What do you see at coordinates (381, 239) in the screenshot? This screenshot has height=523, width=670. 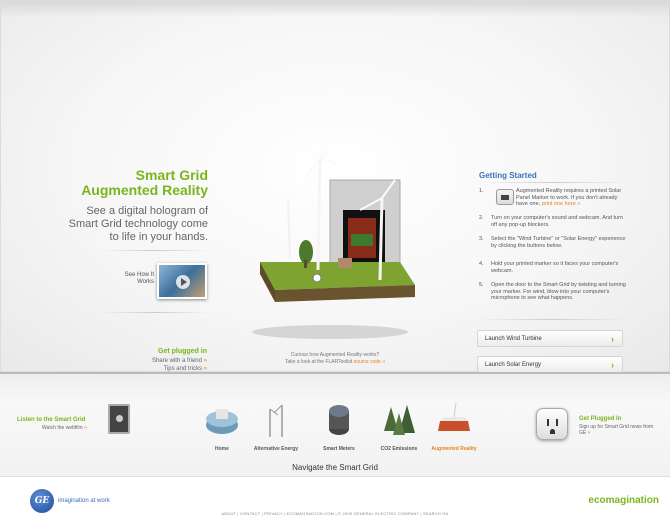 I see `wind-turbine-tower-right` at bounding box center [381, 239].